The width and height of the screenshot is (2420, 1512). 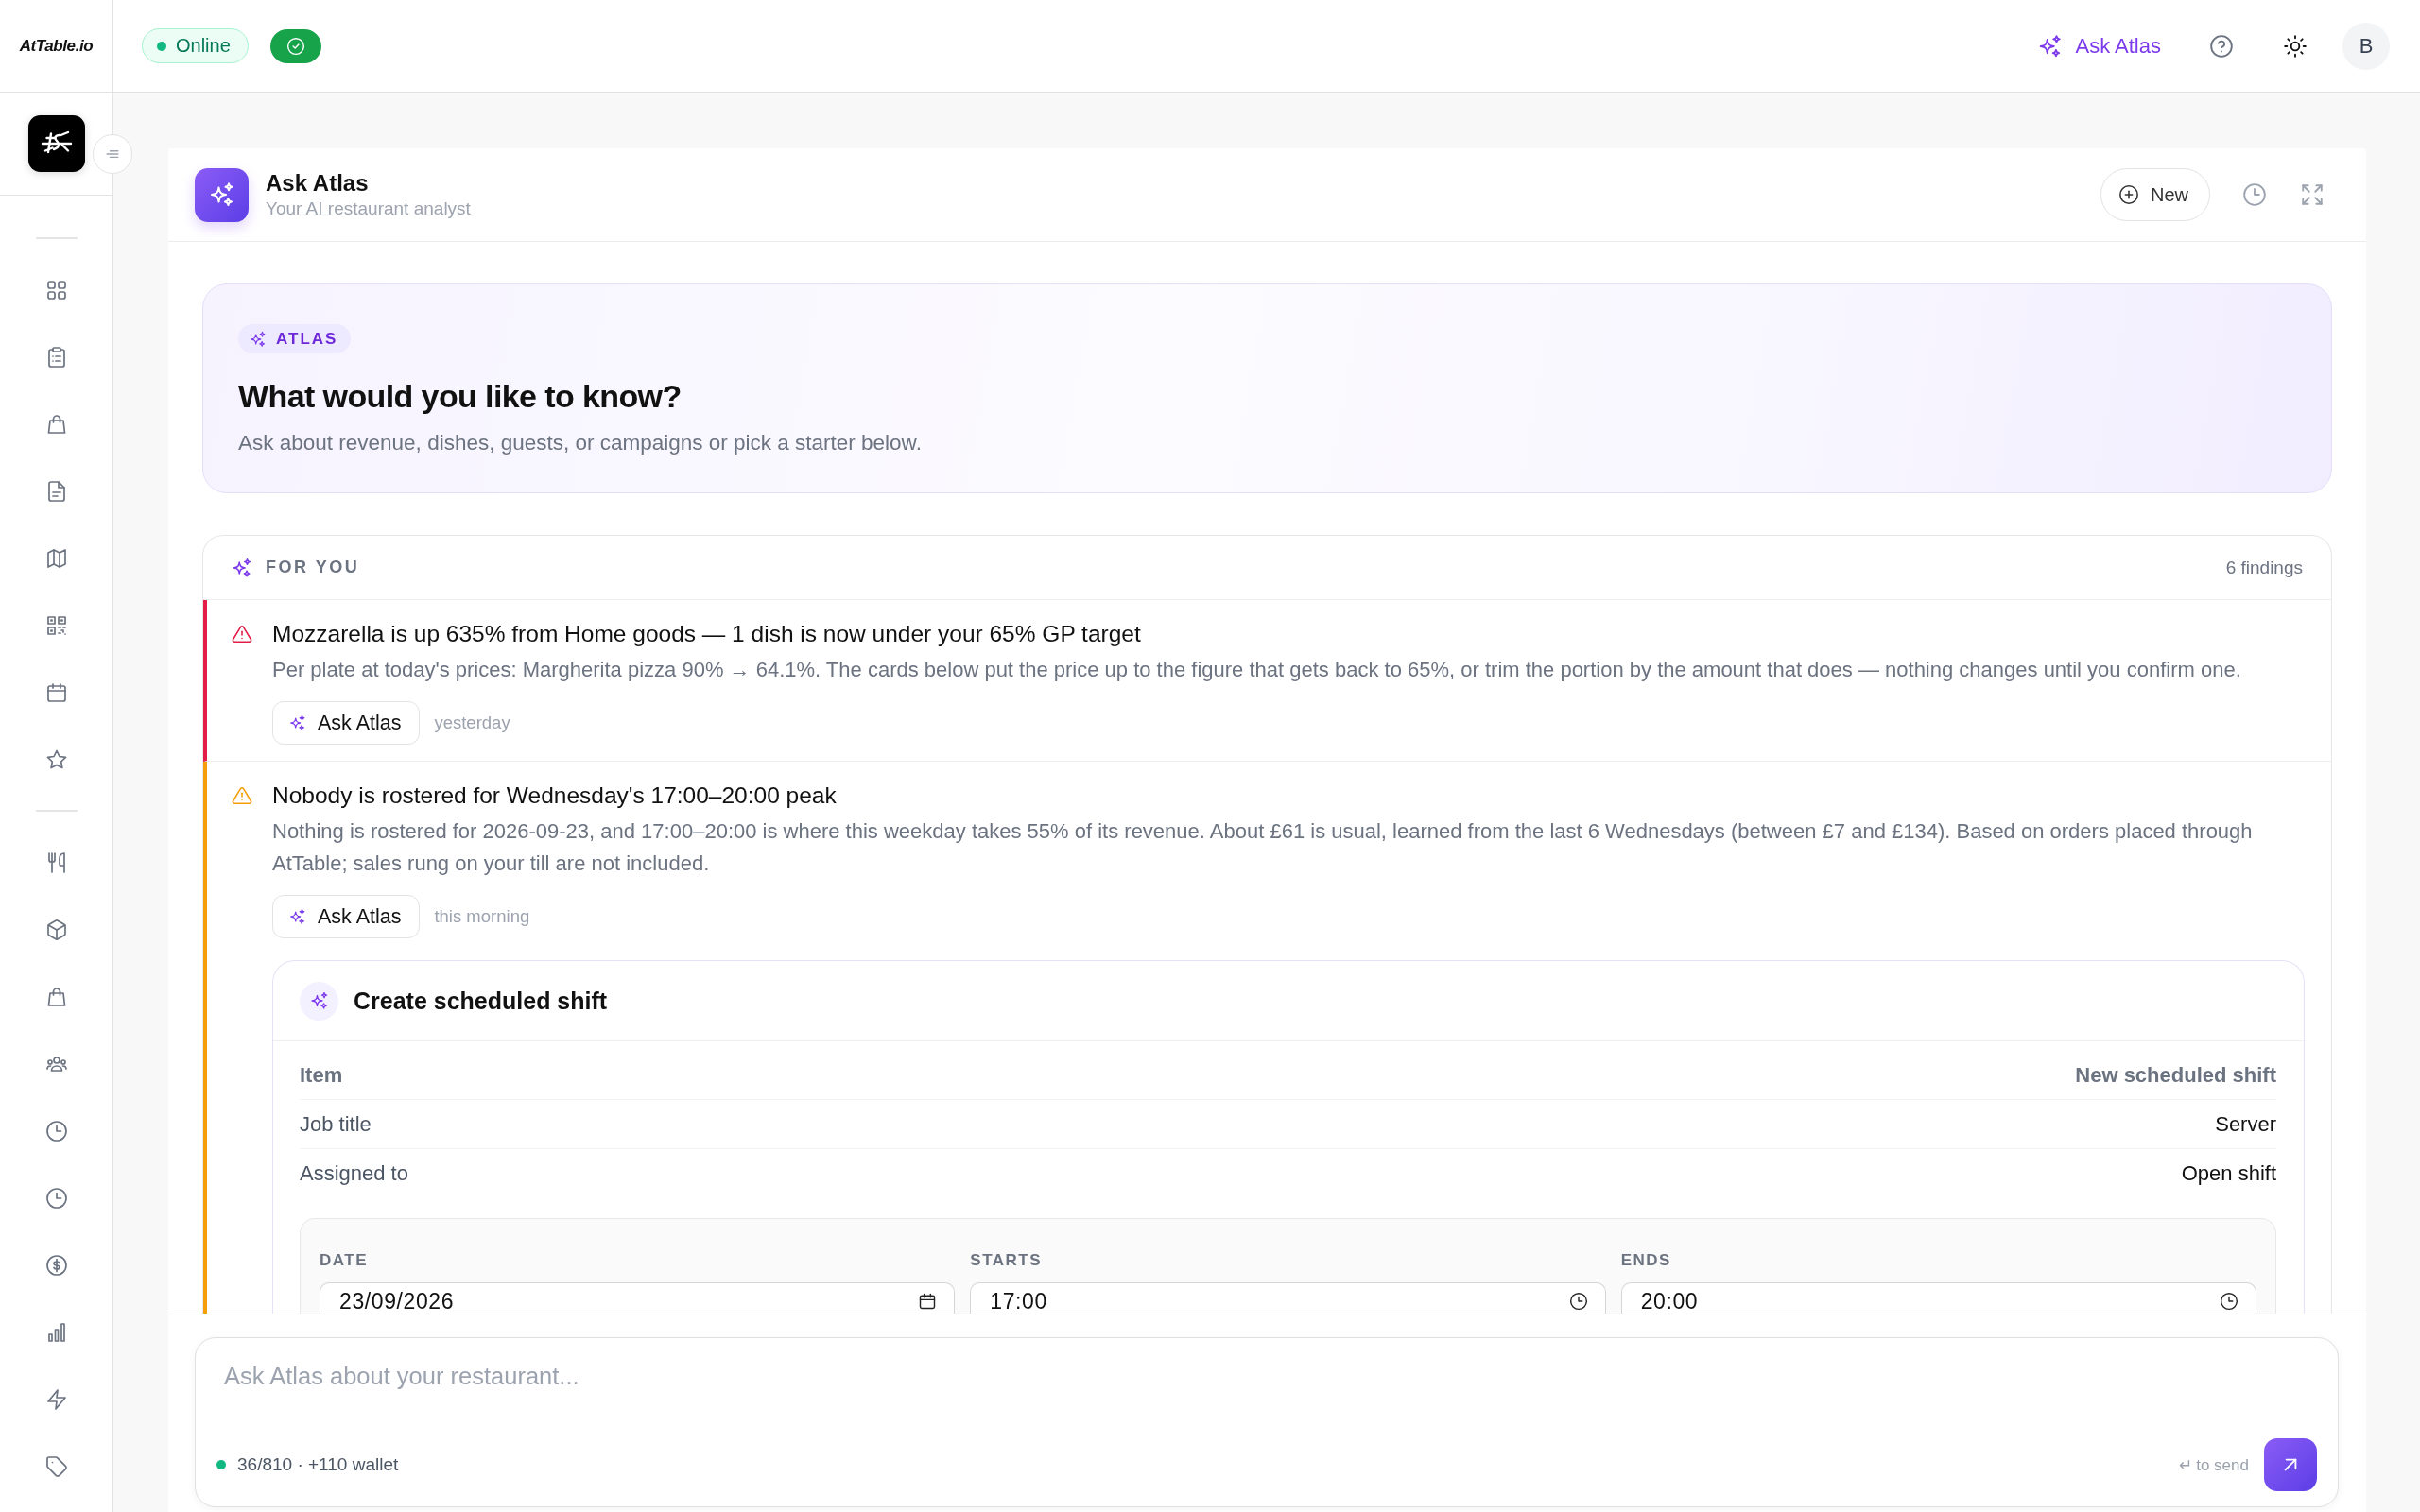 What do you see at coordinates (56, 625) in the screenshot?
I see `qr-code-icon` at bounding box center [56, 625].